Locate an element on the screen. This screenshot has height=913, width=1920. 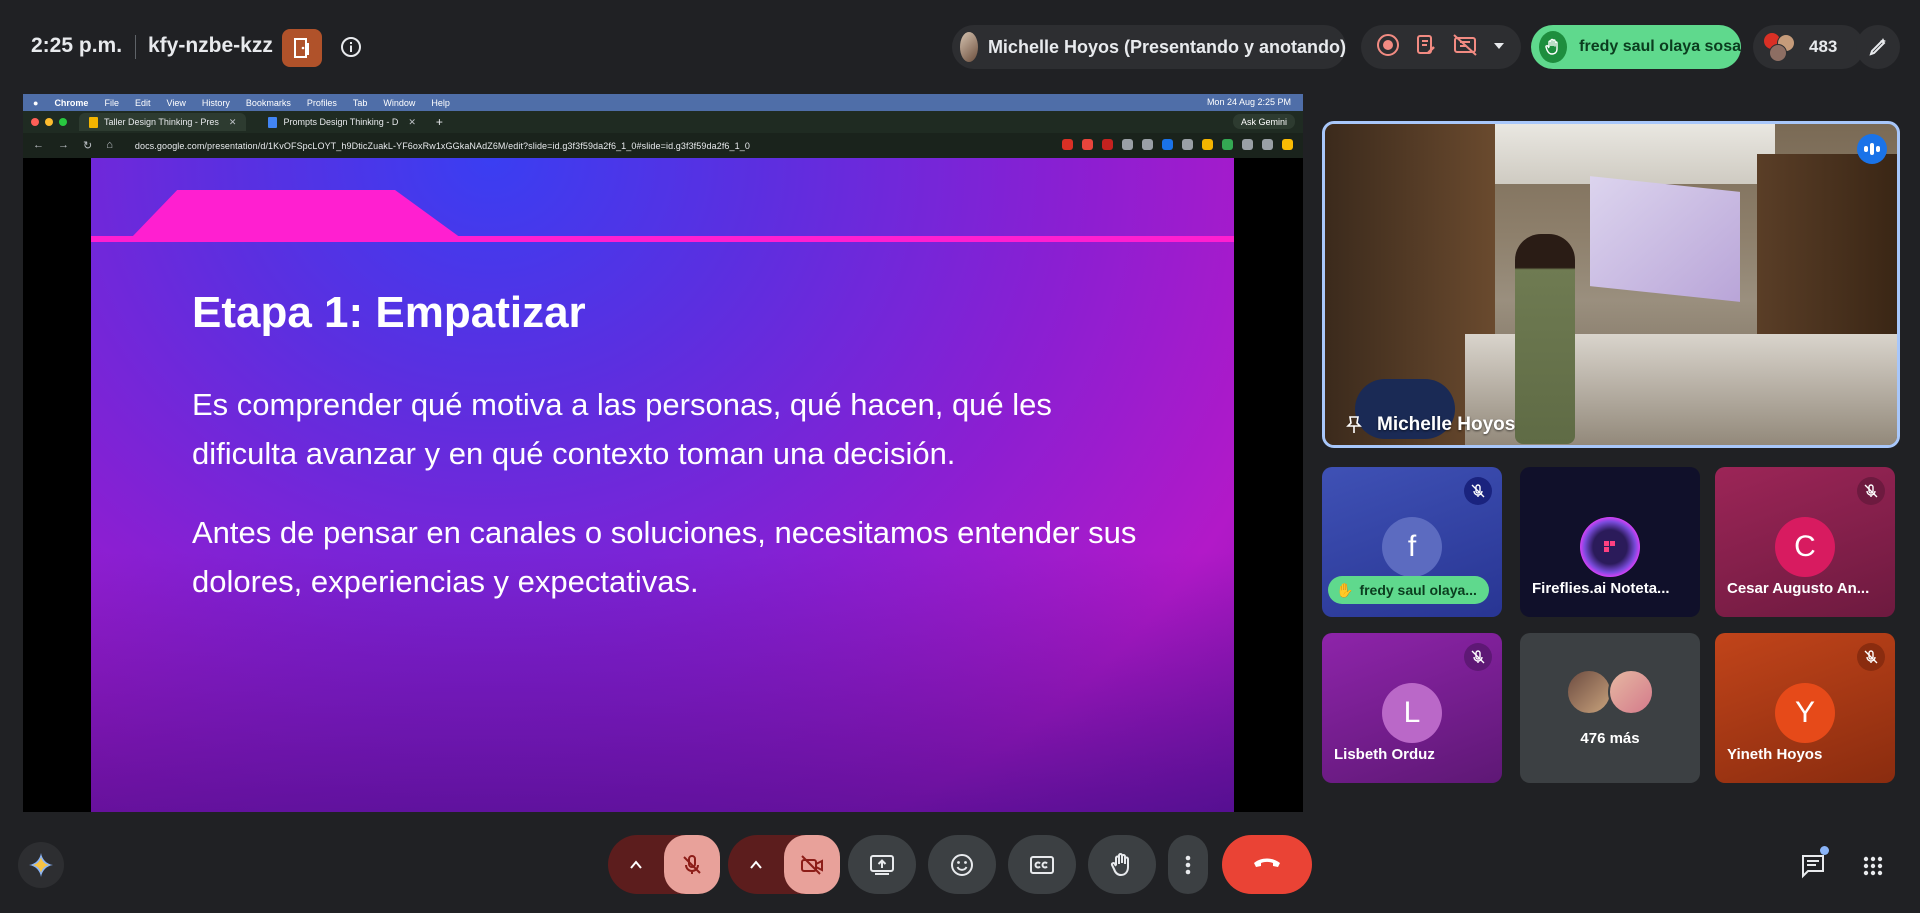
raised-hand-chip: fredy saul olaya sosa is located at coordinates (1636, 47).